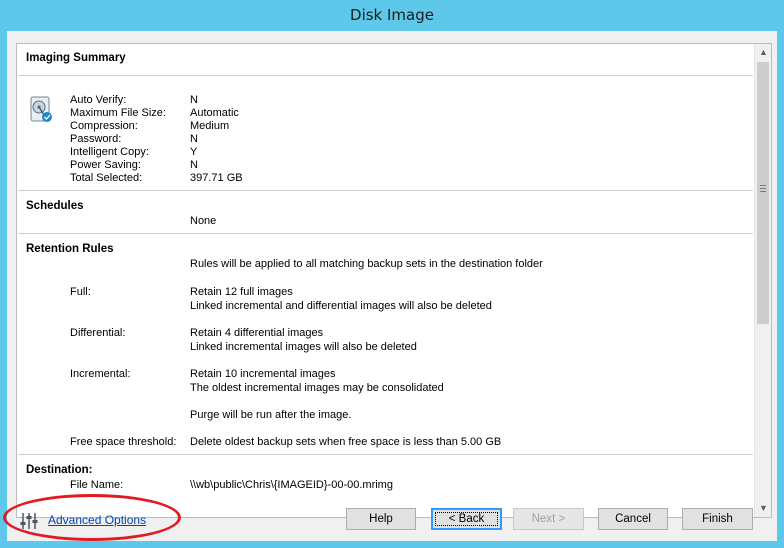  Describe the element at coordinates (216, 178) in the screenshot. I see `total-selected-value: 397.71 GB` at that location.